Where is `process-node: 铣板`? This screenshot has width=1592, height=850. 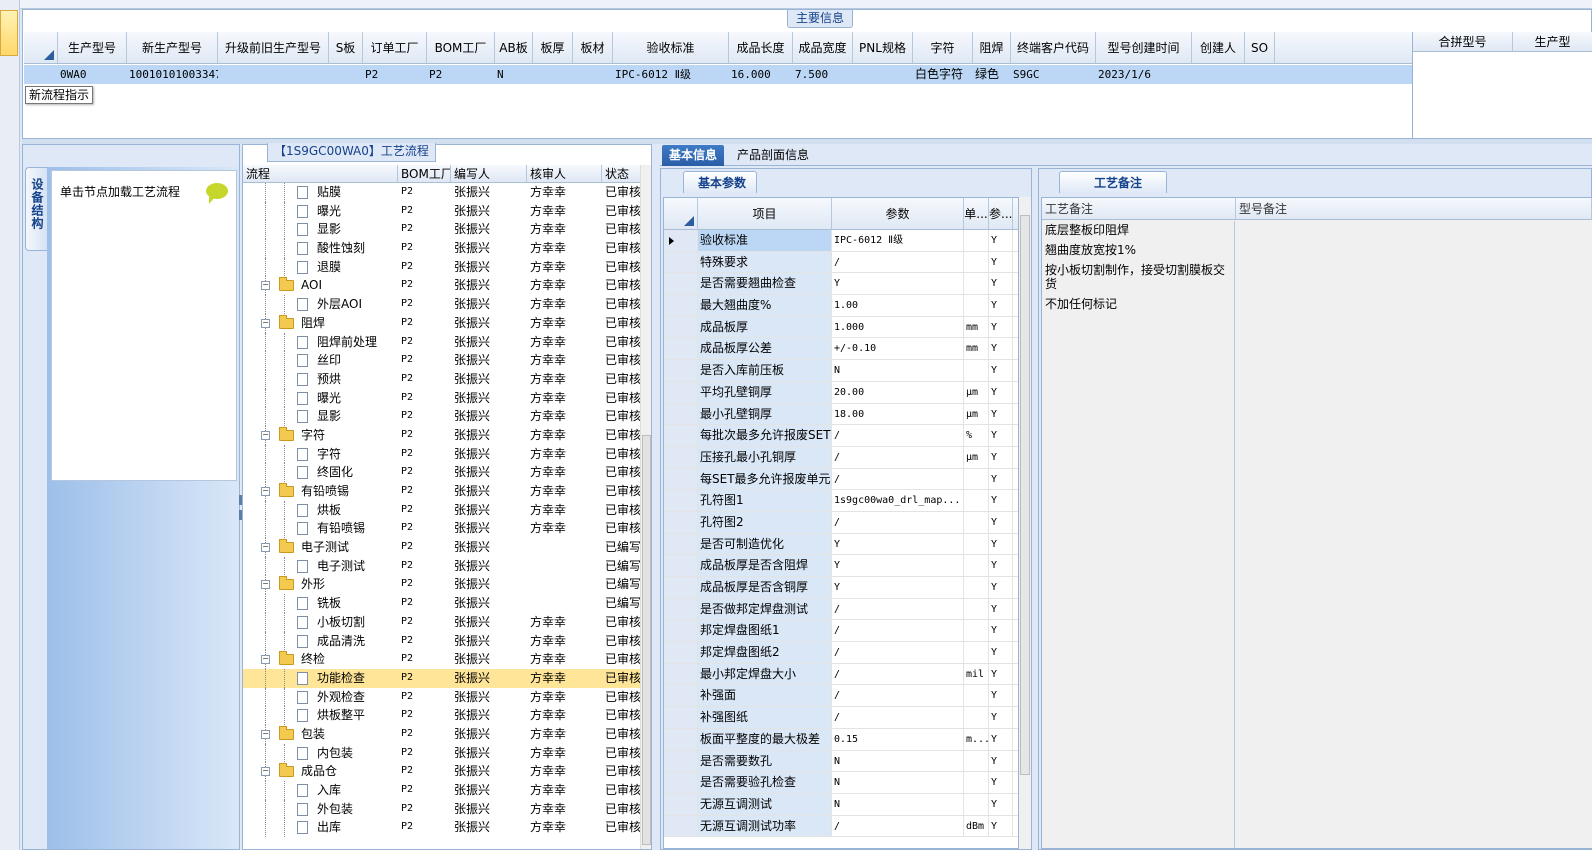 process-node: 铣板 is located at coordinates (320, 603).